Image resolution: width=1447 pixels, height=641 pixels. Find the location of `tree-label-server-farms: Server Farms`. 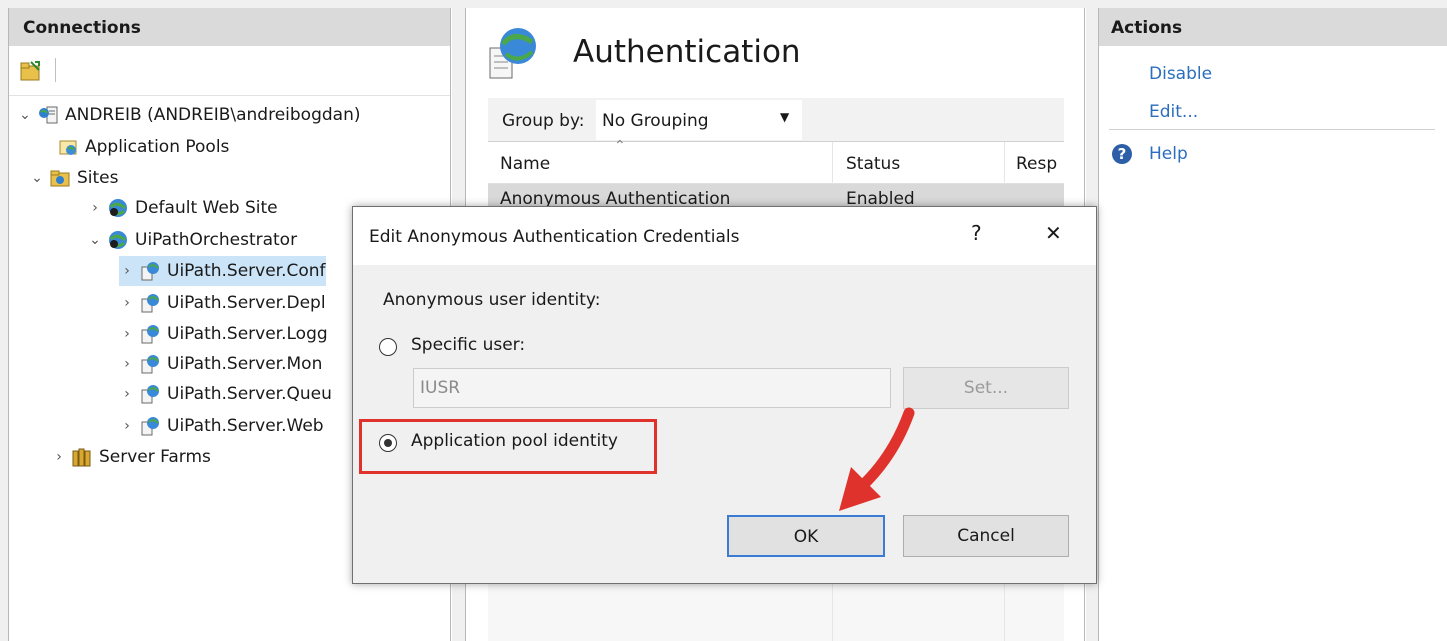

tree-label-server-farms: Server Farms is located at coordinates (155, 457).